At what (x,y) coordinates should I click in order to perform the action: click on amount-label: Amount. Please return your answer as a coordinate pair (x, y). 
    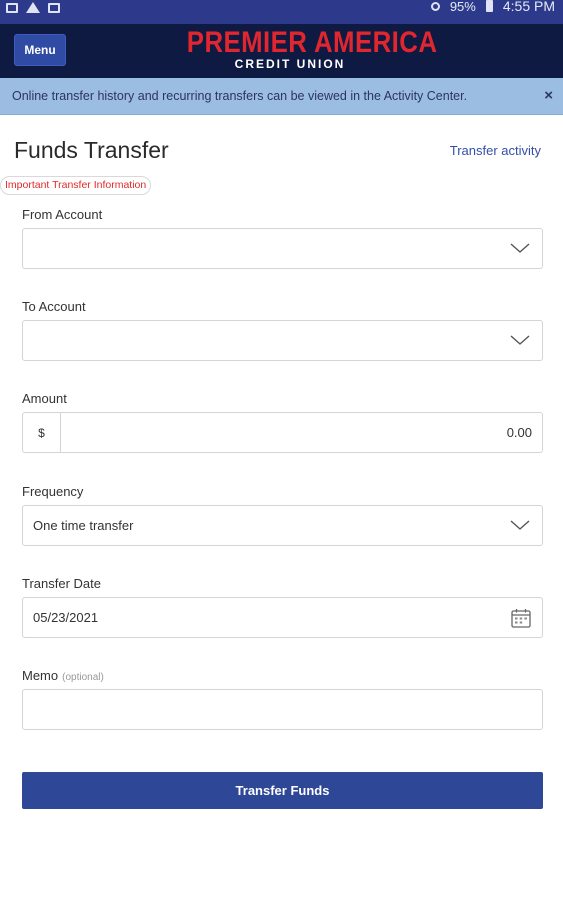
    Looking at the image, I should click on (44, 398).